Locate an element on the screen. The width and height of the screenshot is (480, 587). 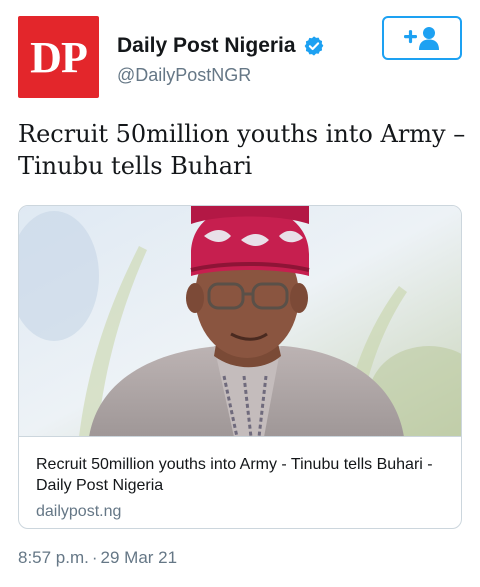
tweet-timestamp: 8:57 p.m. · 29 Mar 21 is located at coordinates (97, 558).